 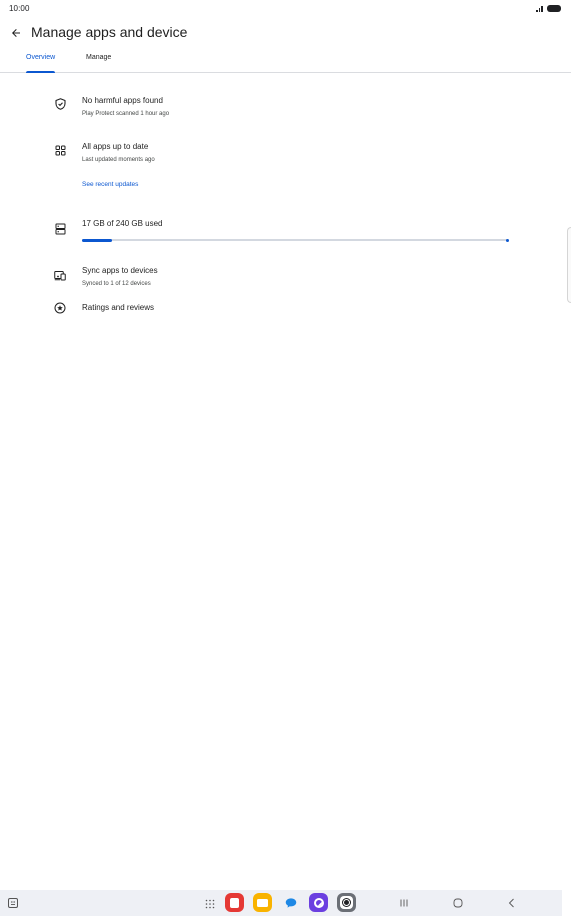 I want to click on recents-icon, so click(x=404, y=903).